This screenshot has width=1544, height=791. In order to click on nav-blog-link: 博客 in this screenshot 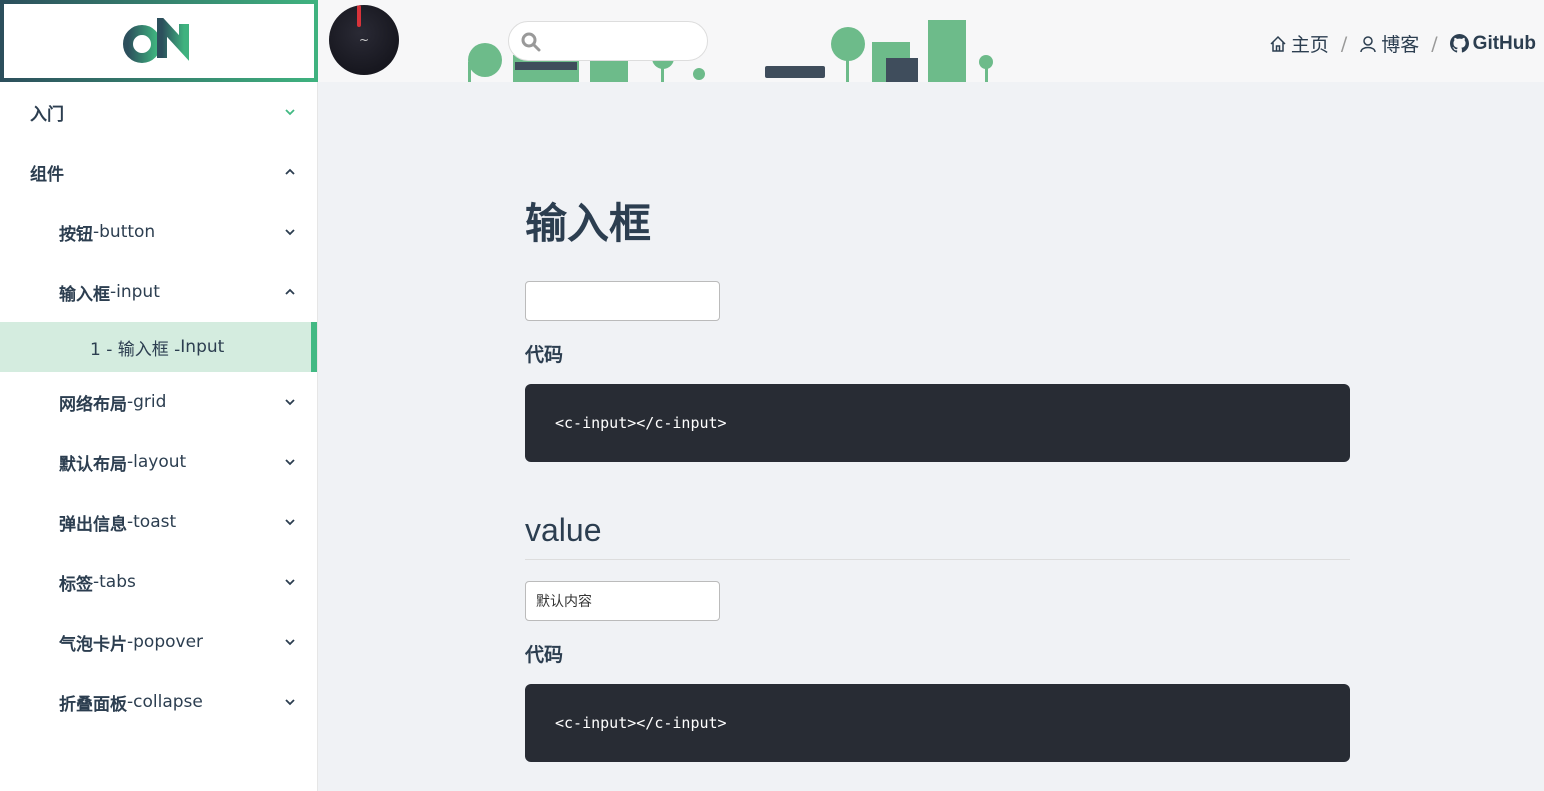, I will do `click(1389, 43)`.